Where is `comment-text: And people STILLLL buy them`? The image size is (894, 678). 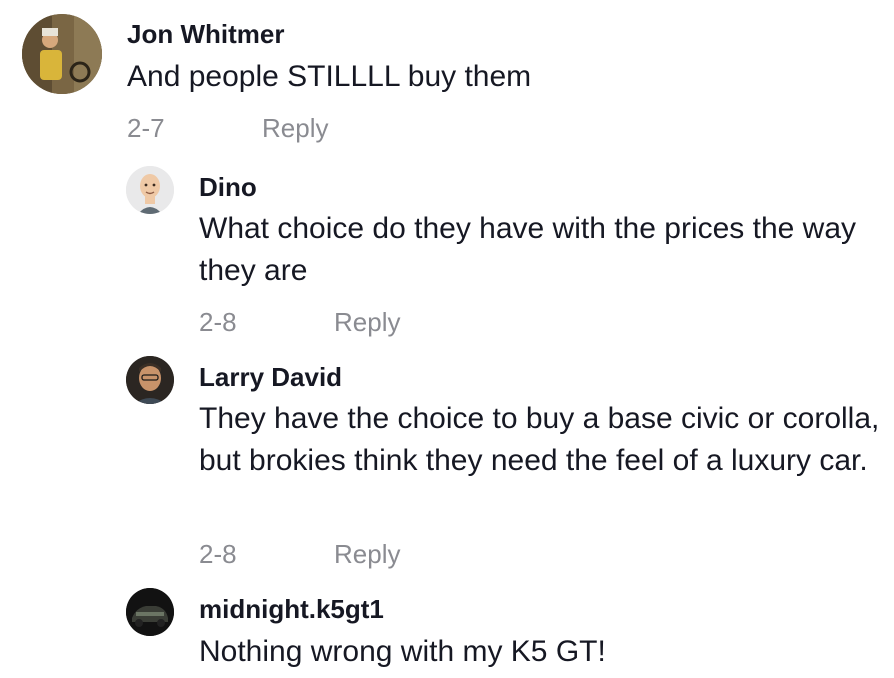 comment-text: And people STILLLL buy them is located at coordinates (329, 76).